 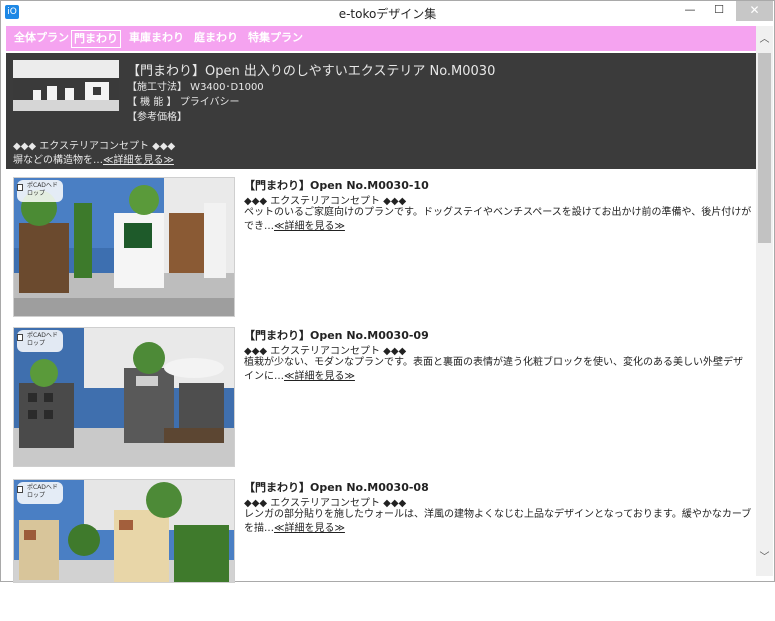 I want to click on featured-price: 【参考価格】, so click(x=157, y=117).